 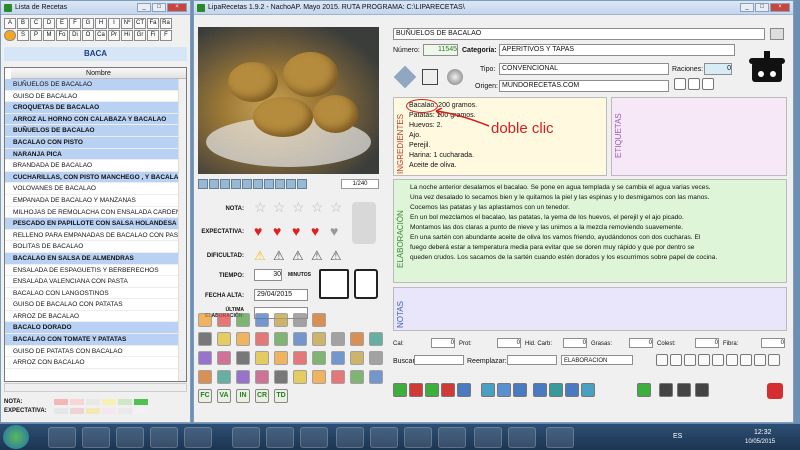 I want to click on list-vertical-scrollbar, so click(x=182, y=230).